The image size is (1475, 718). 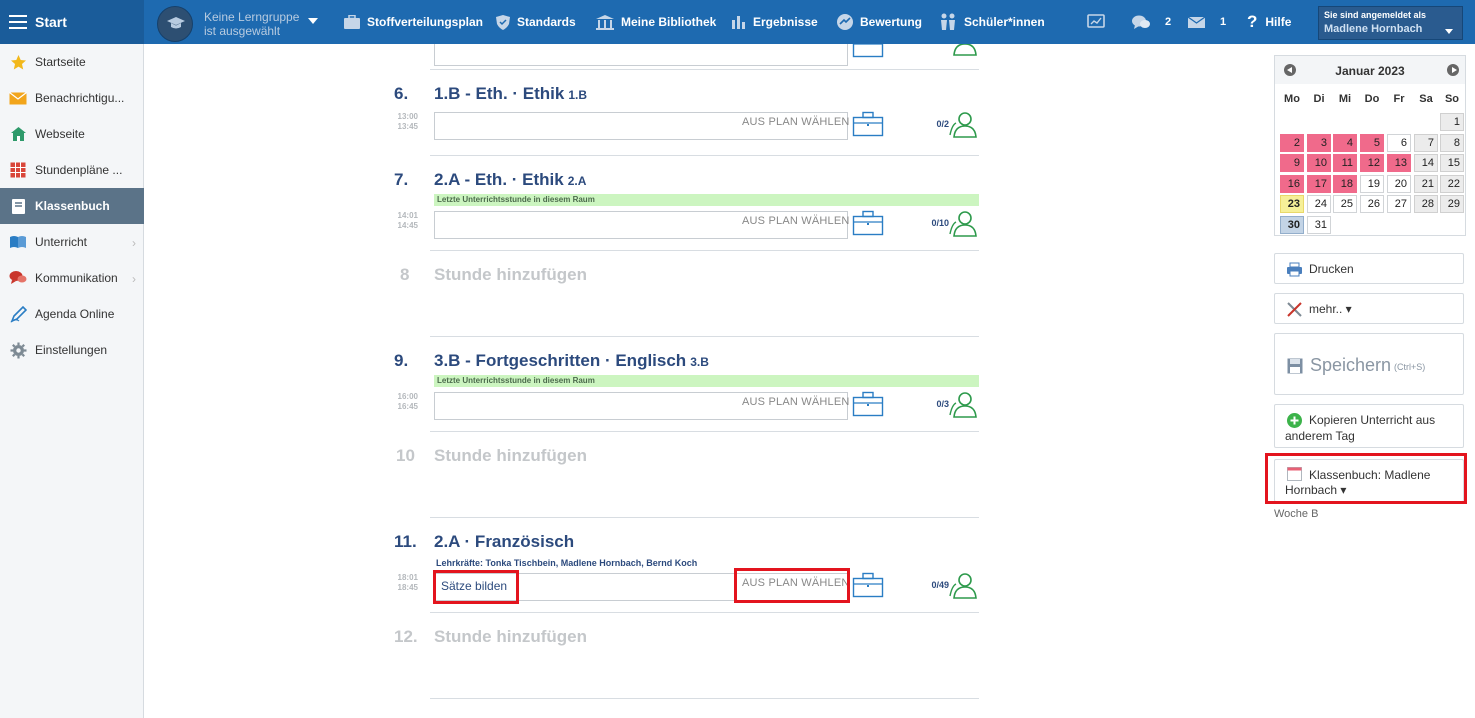 What do you see at coordinates (1345, 163) in the screenshot?
I see `calendar-day: 11` at bounding box center [1345, 163].